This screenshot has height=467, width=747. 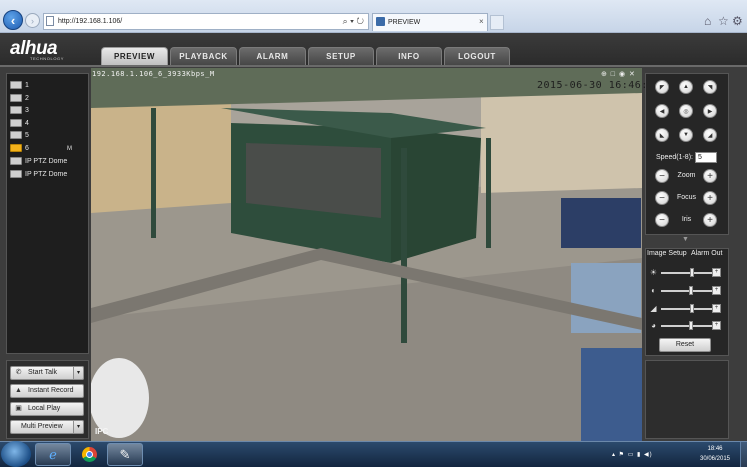 What do you see at coordinates (710, 135) in the screenshot?
I see `pan-down-right-icon: ◢` at bounding box center [710, 135].